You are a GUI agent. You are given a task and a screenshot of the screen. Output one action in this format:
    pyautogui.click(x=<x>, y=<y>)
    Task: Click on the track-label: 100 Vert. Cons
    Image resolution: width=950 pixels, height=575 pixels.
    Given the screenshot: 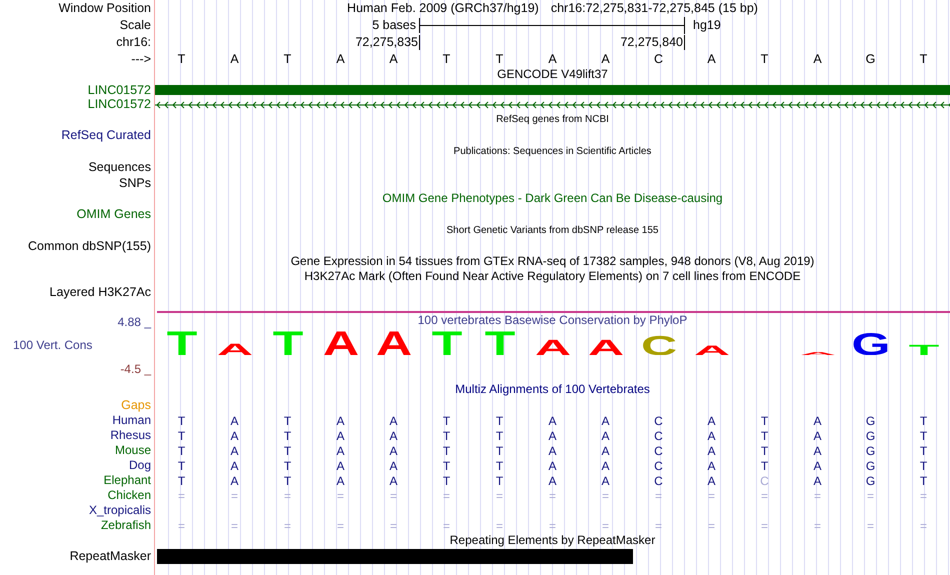 What is the action you would take?
    pyautogui.click(x=75, y=345)
    